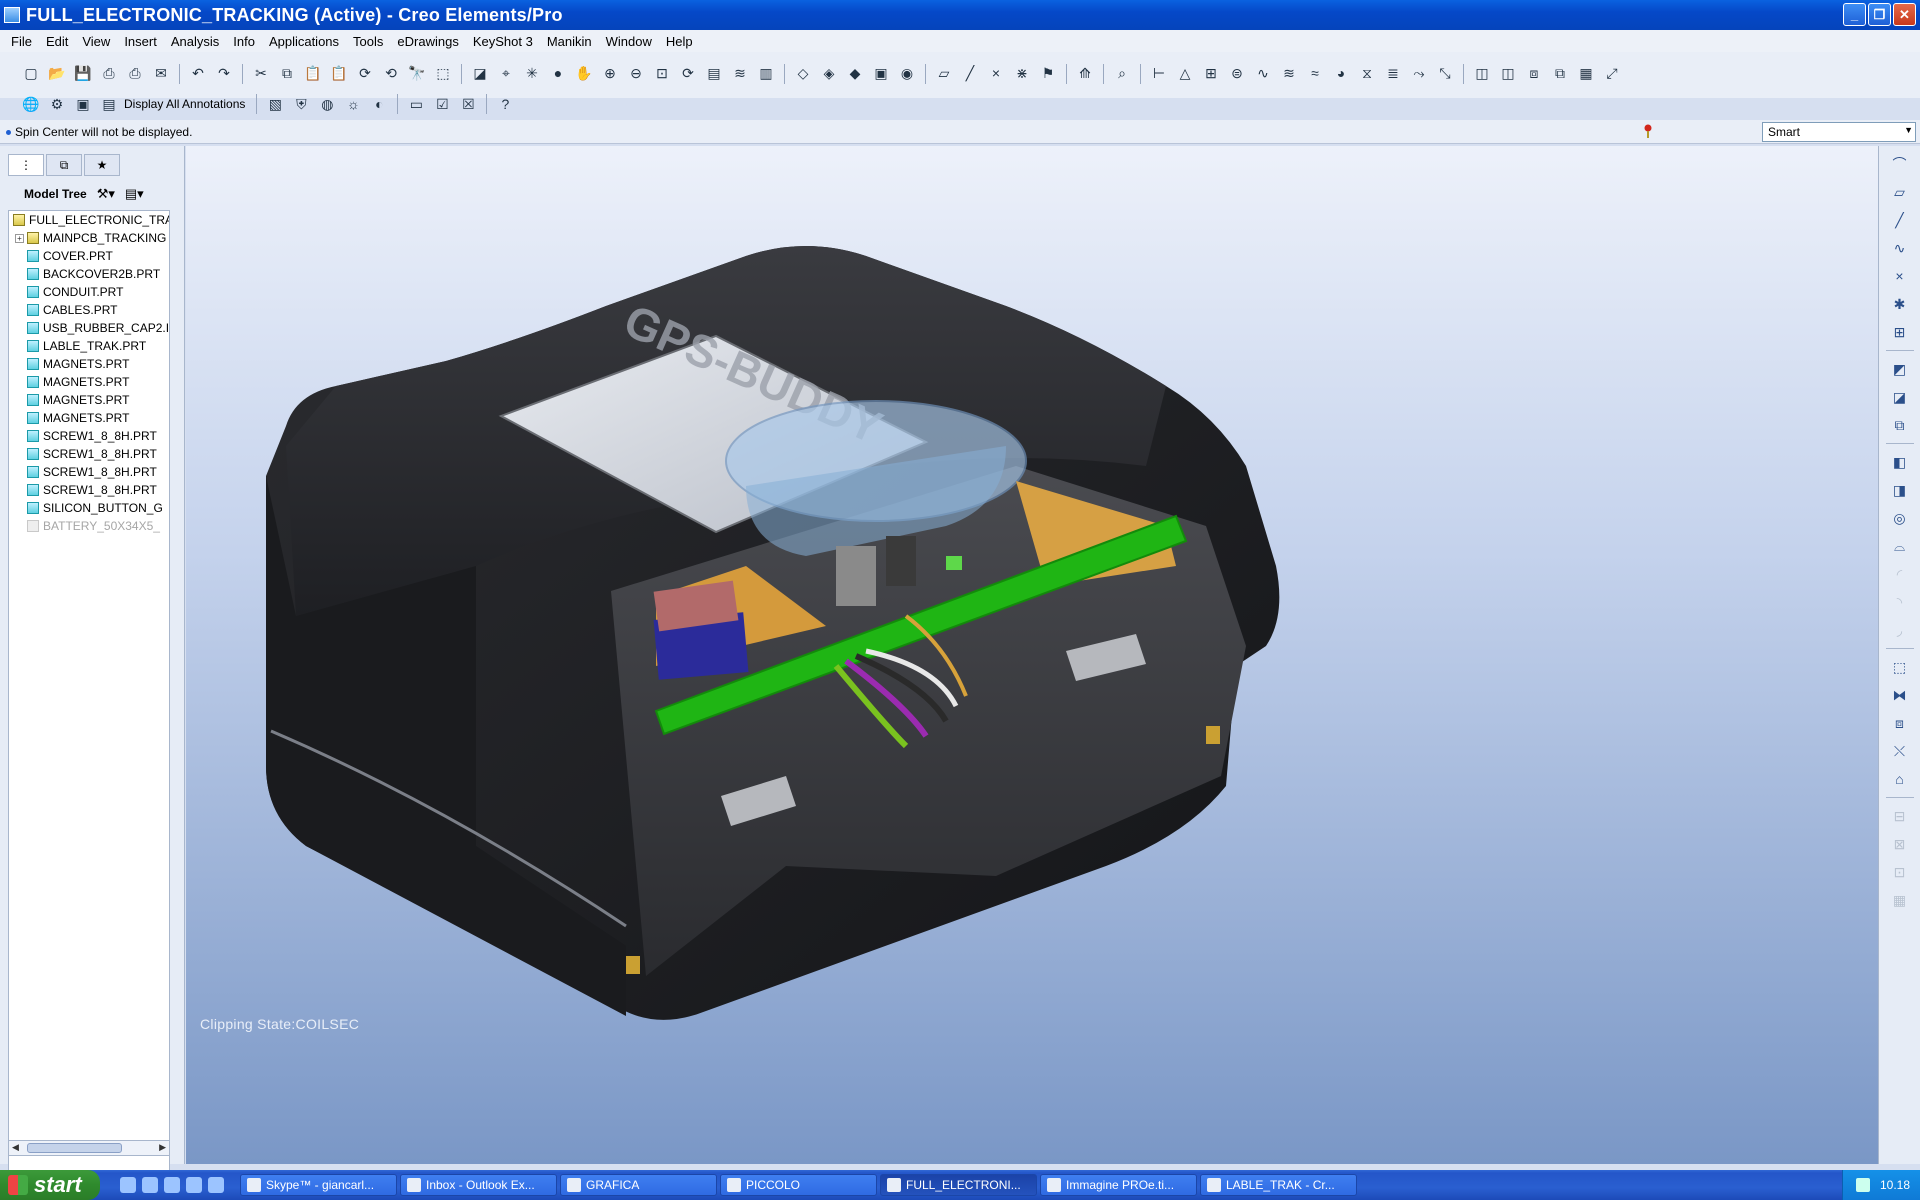  I want to click on tree-columns-icon: ▤▾, so click(134, 194).